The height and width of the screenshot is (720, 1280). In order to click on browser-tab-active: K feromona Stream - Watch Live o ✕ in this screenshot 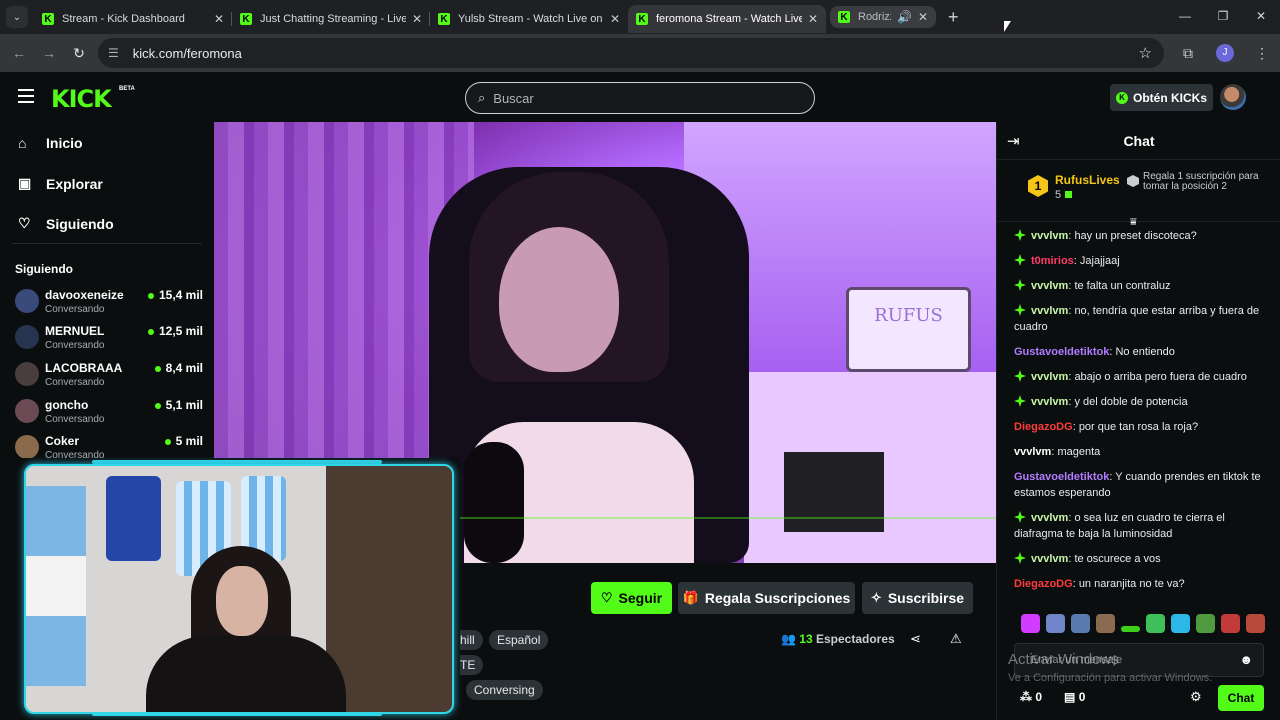, I will do `click(727, 19)`.